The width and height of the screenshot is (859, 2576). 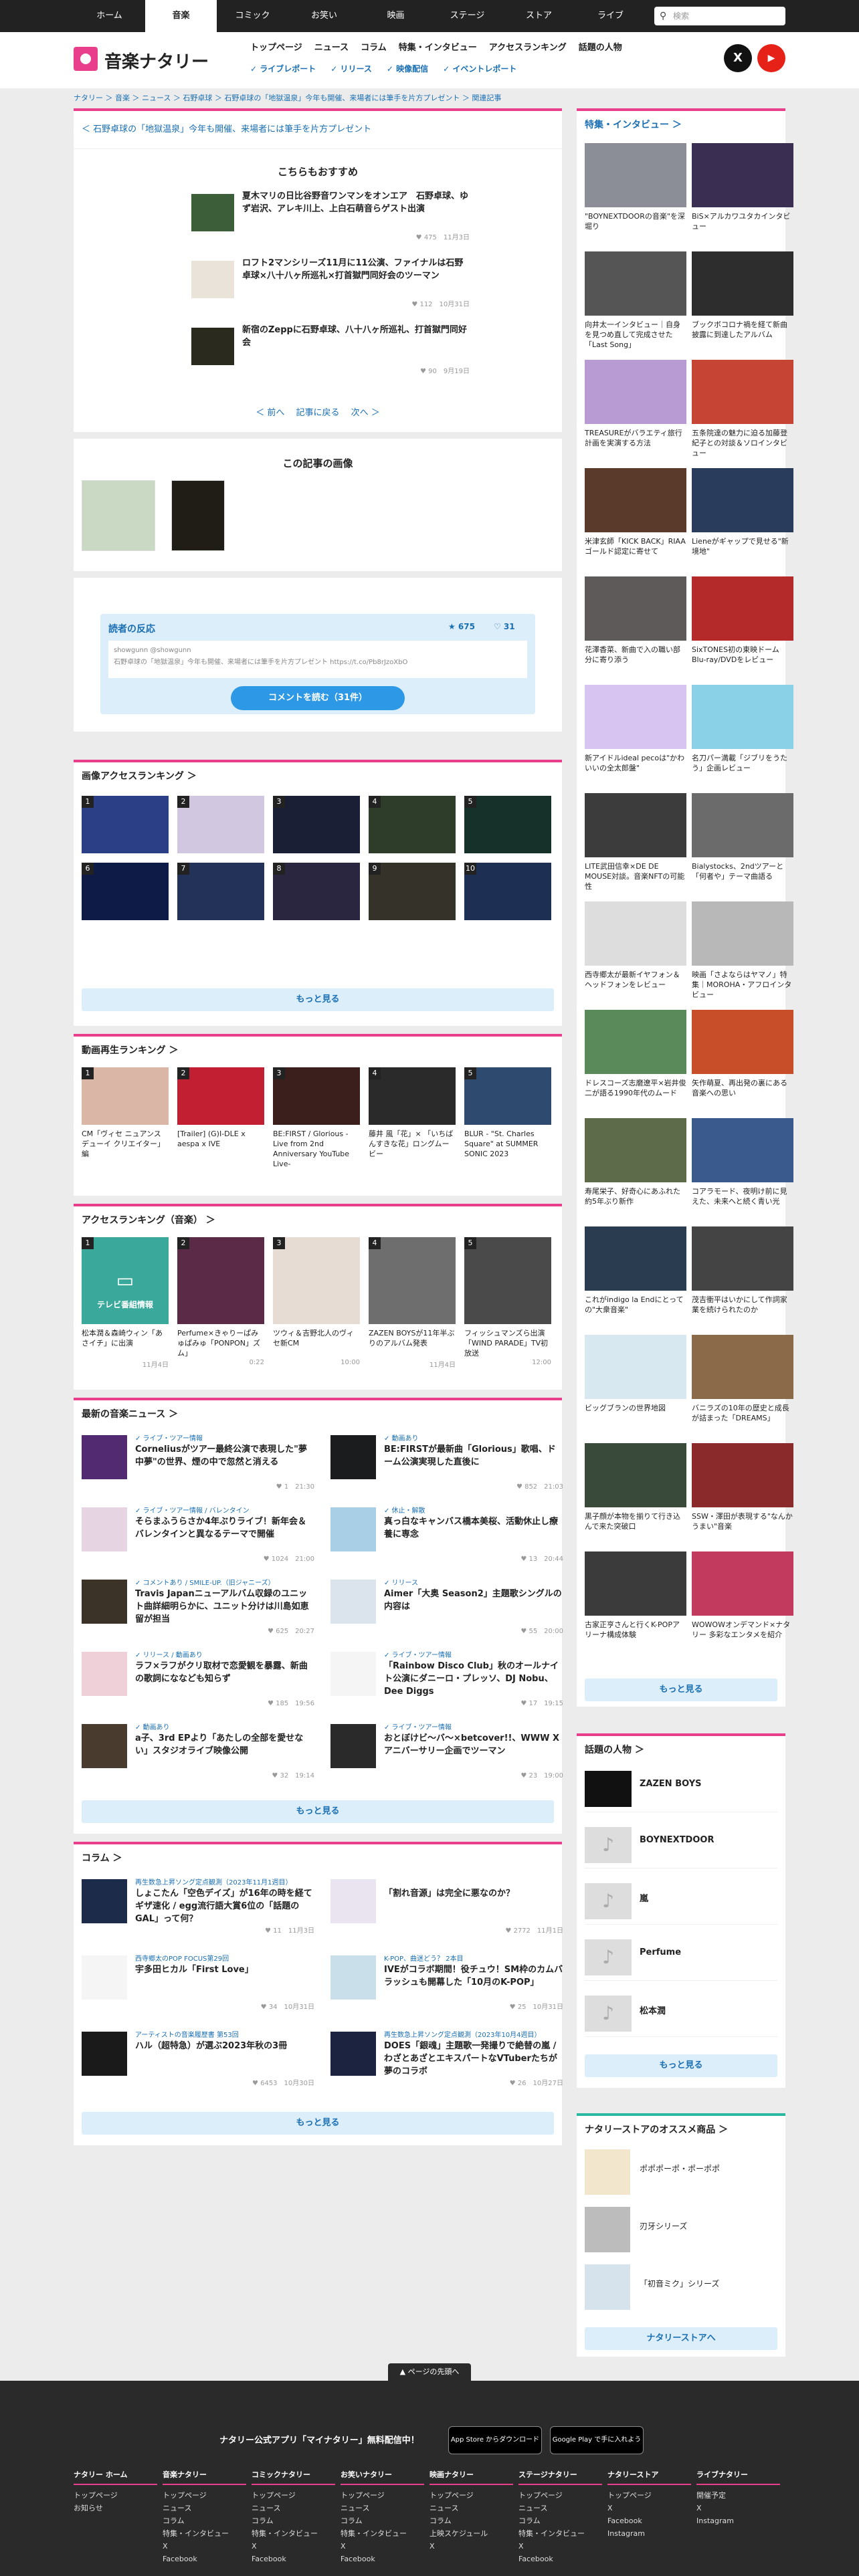 What do you see at coordinates (480, 68) in the screenshot?
I see `tag-event: イベントレポート` at bounding box center [480, 68].